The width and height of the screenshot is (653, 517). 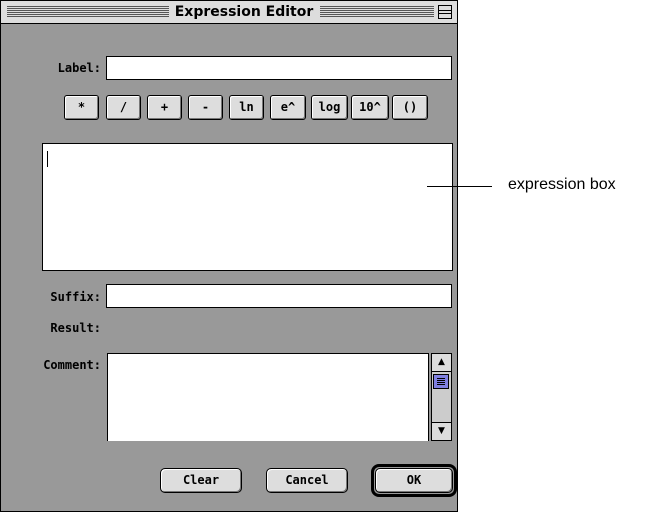 I want to click on zoom-box-icon, so click(x=445, y=12).